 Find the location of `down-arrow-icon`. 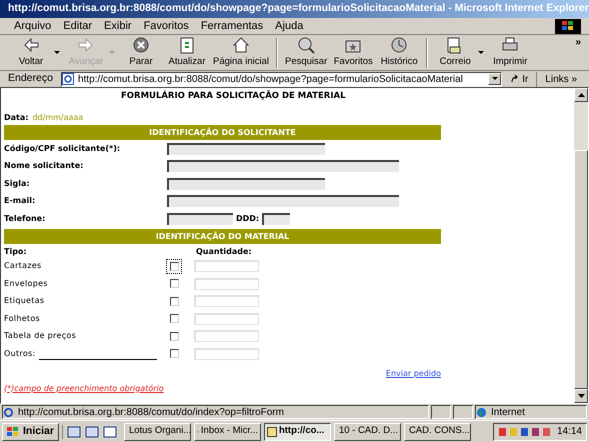

down-arrow-icon is located at coordinates (581, 396).